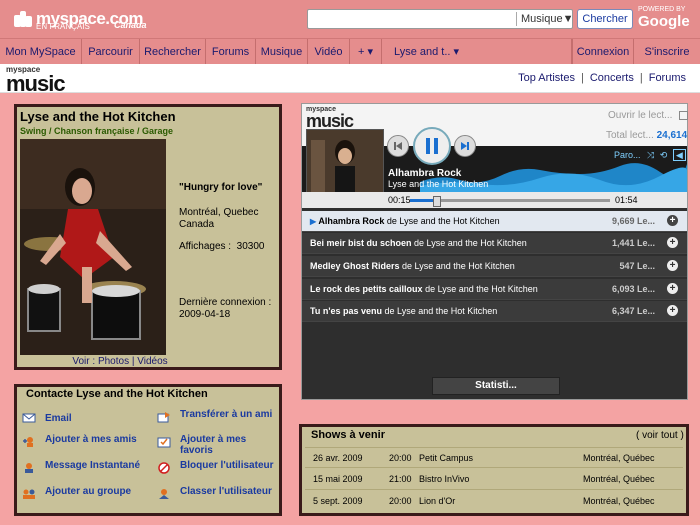 This screenshot has height=525, width=700. Describe the element at coordinates (329, 52) in the screenshot. I see `nav-video: Vidéo` at that location.